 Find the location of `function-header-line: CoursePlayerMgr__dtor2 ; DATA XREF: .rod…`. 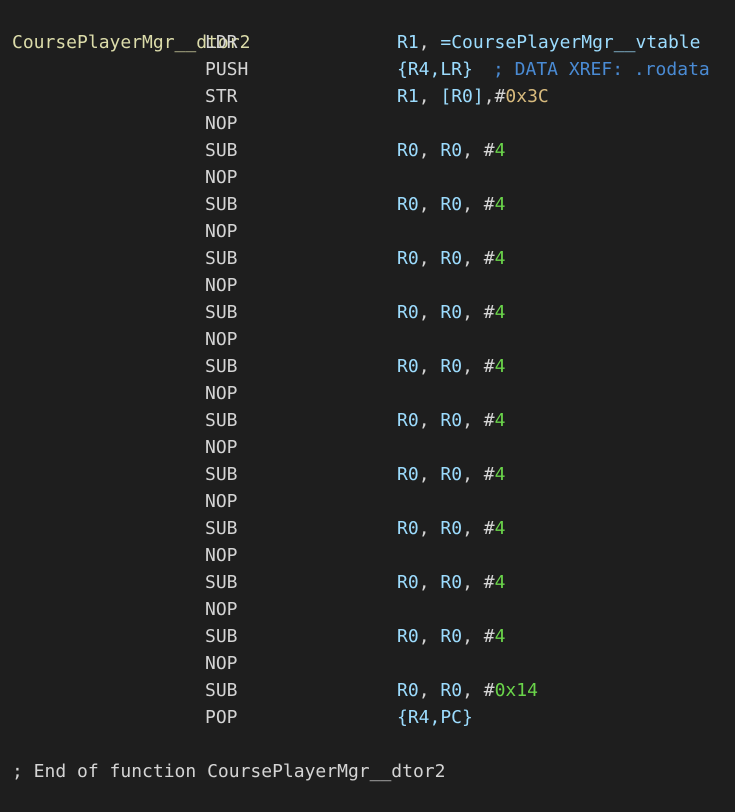

function-header-line: CoursePlayerMgr__dtor2 ; DATA XREF: .rod… is located at coordinates (367, 41).